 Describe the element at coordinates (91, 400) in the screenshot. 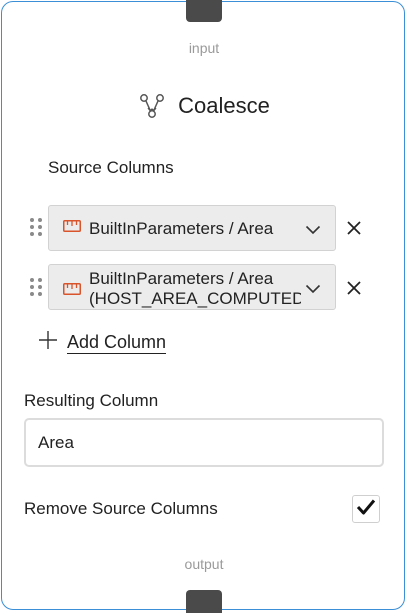

I see `resulting-column-label: Resulting Column` at that location.